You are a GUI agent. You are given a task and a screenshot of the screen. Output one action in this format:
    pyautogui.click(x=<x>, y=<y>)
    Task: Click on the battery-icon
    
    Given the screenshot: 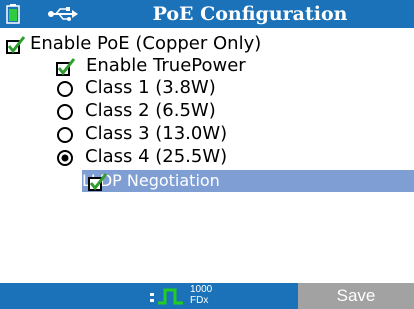 What is the action you would take?
    pyautogui.click(x=13, y=14)
    